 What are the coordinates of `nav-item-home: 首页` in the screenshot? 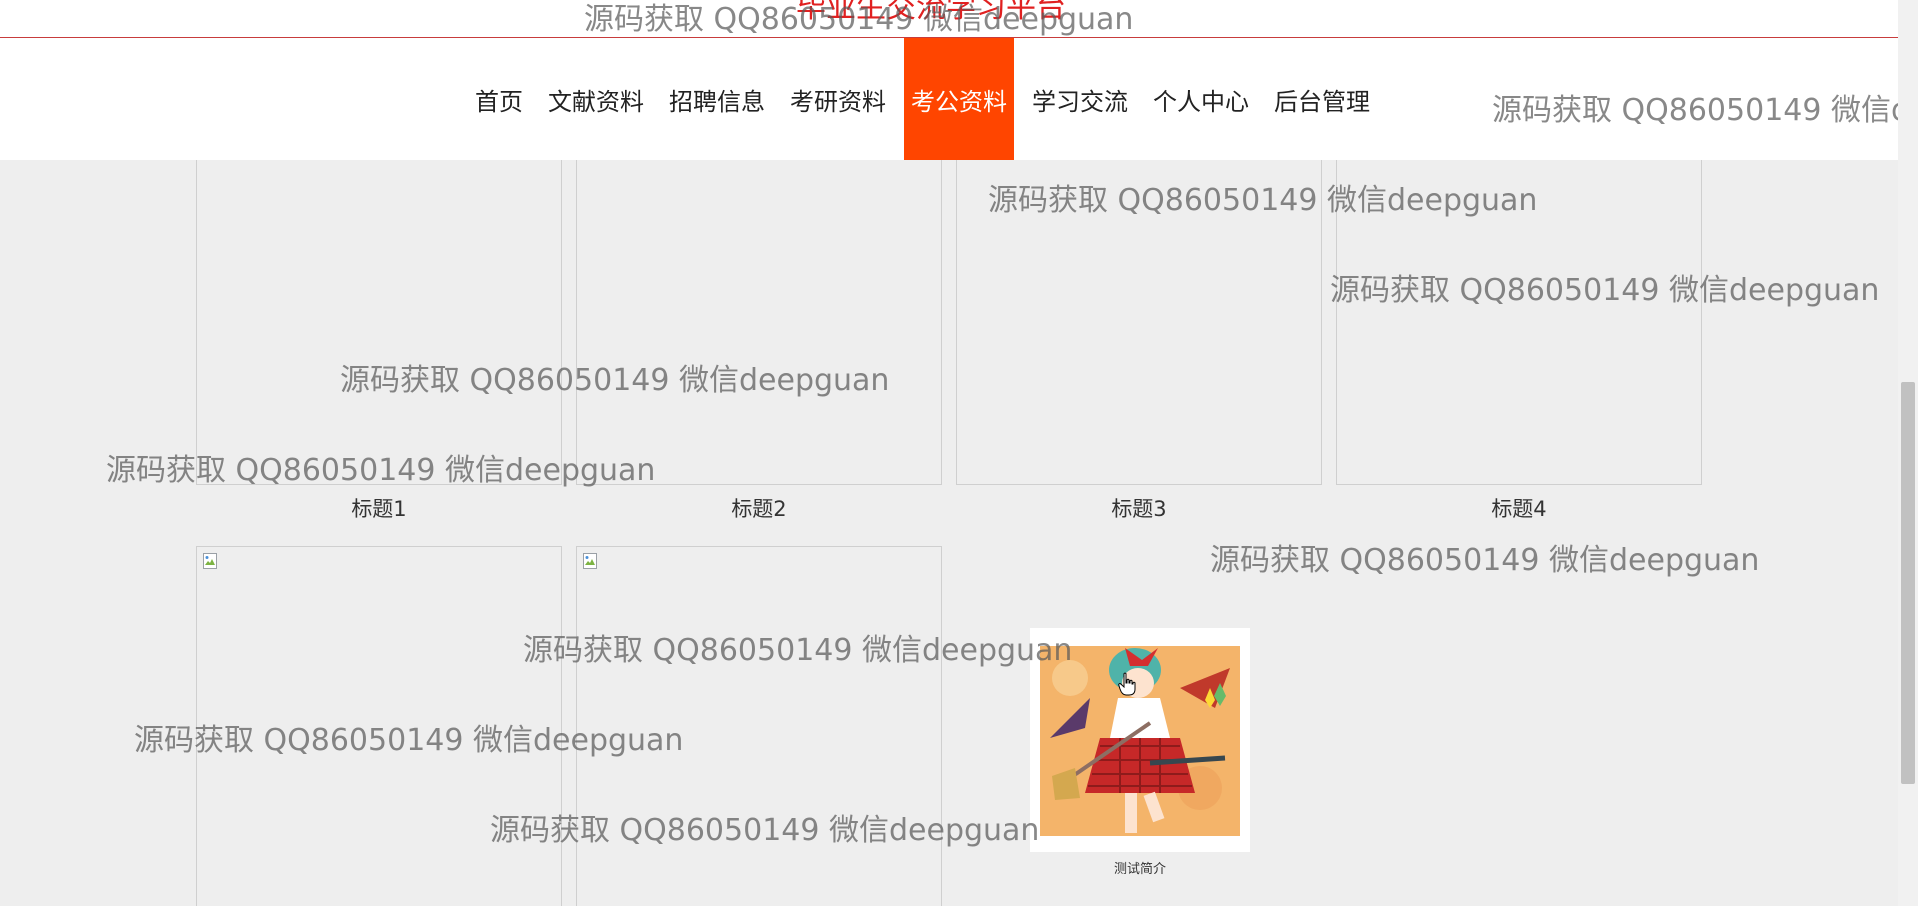 It's located at (499, 99).